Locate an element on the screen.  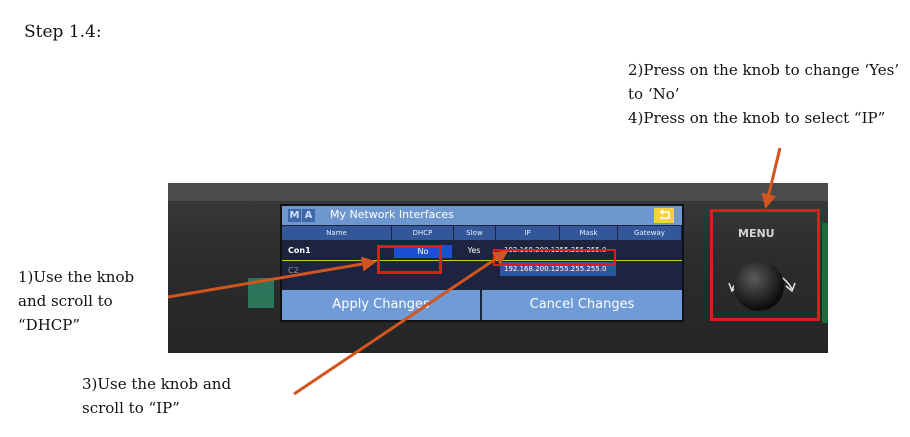
menu-knob-highlight-box is located at coordinates (765, 265).